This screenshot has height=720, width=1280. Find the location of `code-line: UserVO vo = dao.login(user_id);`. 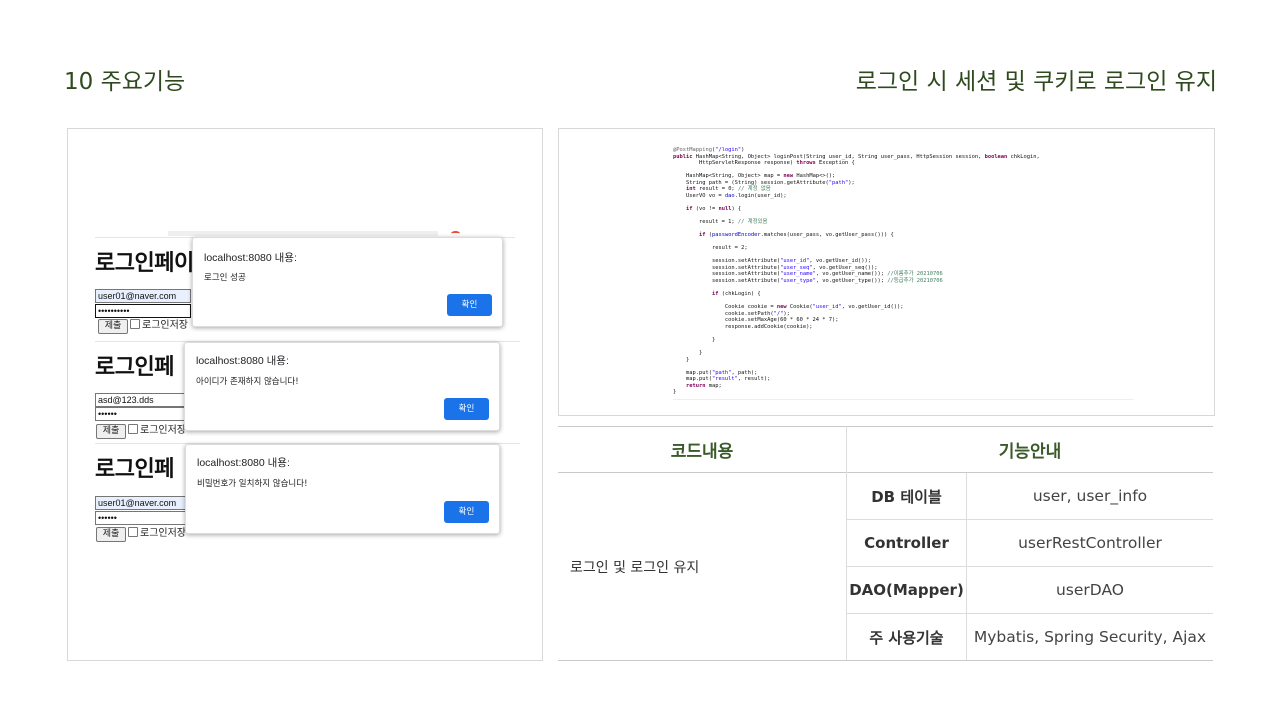

code-line: UserVO vo = dao.login(user_id); is located at coordinates (730, 195).